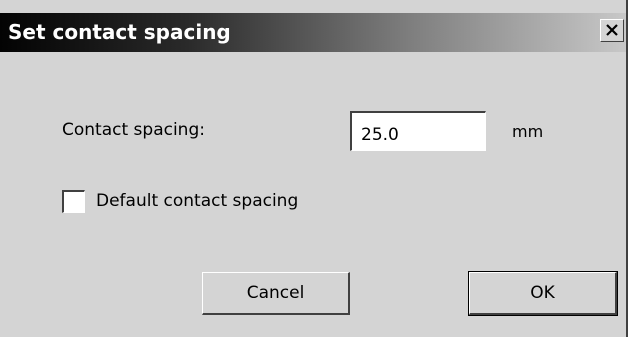  What do you see at coordinates (313, 32) in the screenshot?
I see `title-bar: Set contact spacing` at bounding box center [313, 32].